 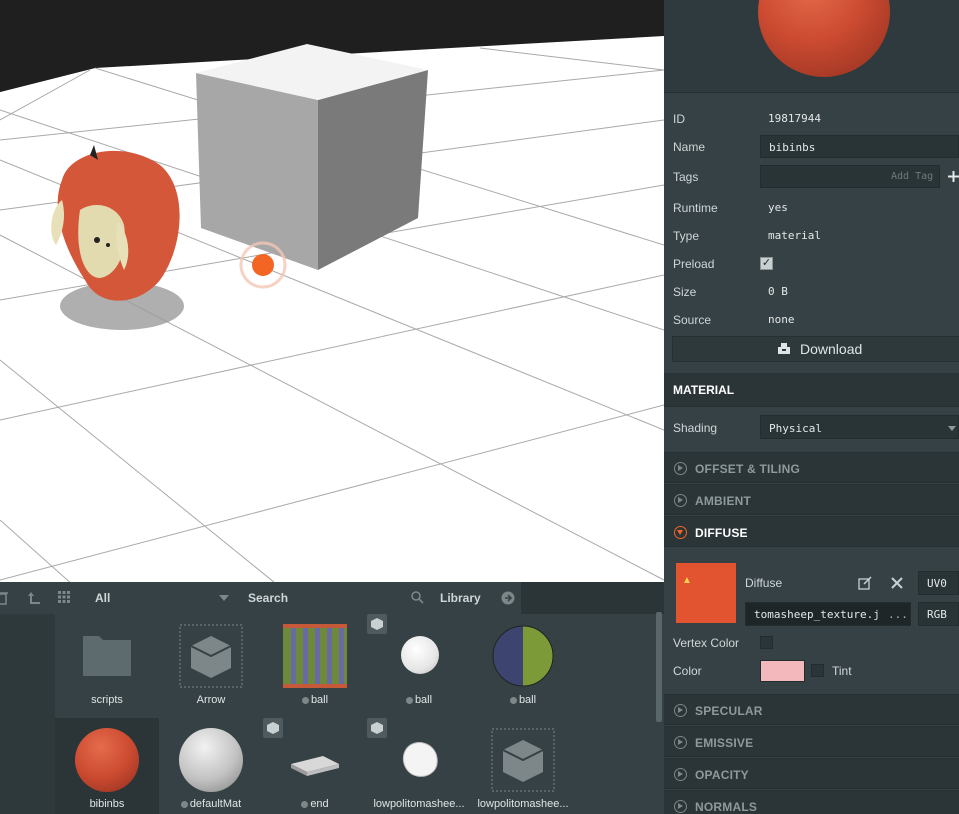 What do you see at coordinates (938, 614) in the screenshot?
I see `channel-select: RGB` at bounding box center [938, 614].